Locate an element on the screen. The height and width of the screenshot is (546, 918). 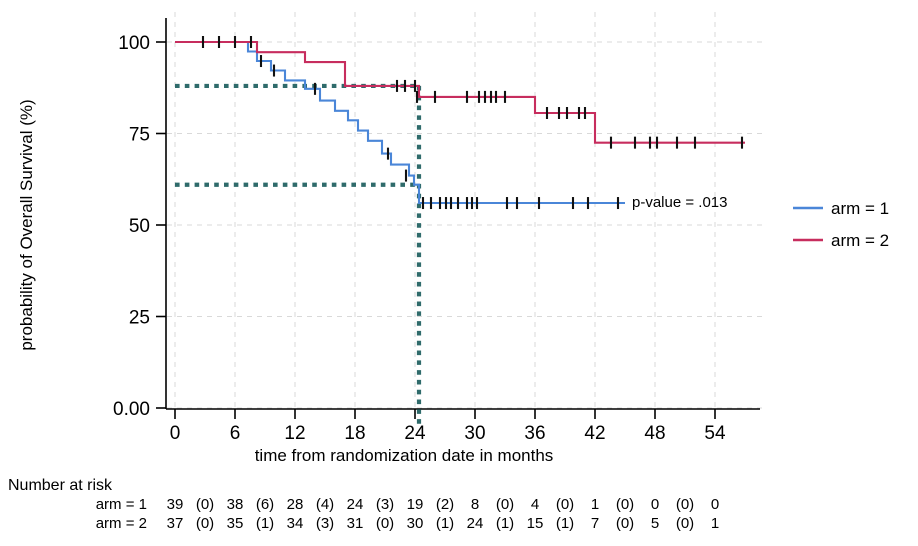
risk-cell: 38 is located at coordinates (235, 504).